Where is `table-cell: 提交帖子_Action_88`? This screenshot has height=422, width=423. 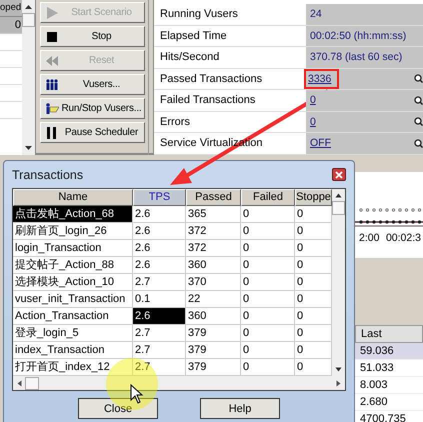
table-cell: 提交帖子_Action_88 is located at coordinates (73, 265).